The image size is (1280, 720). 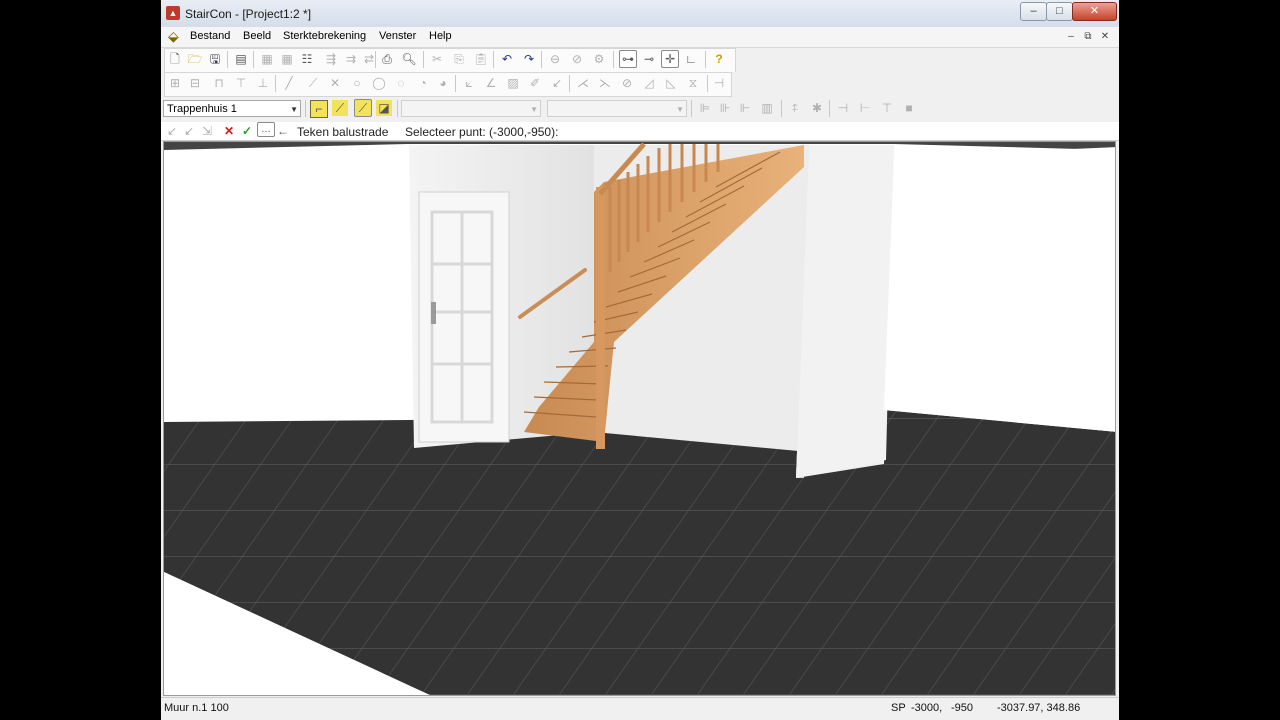 I want to click on arrow-in-icon: ↙, so click(x=172, y=131).